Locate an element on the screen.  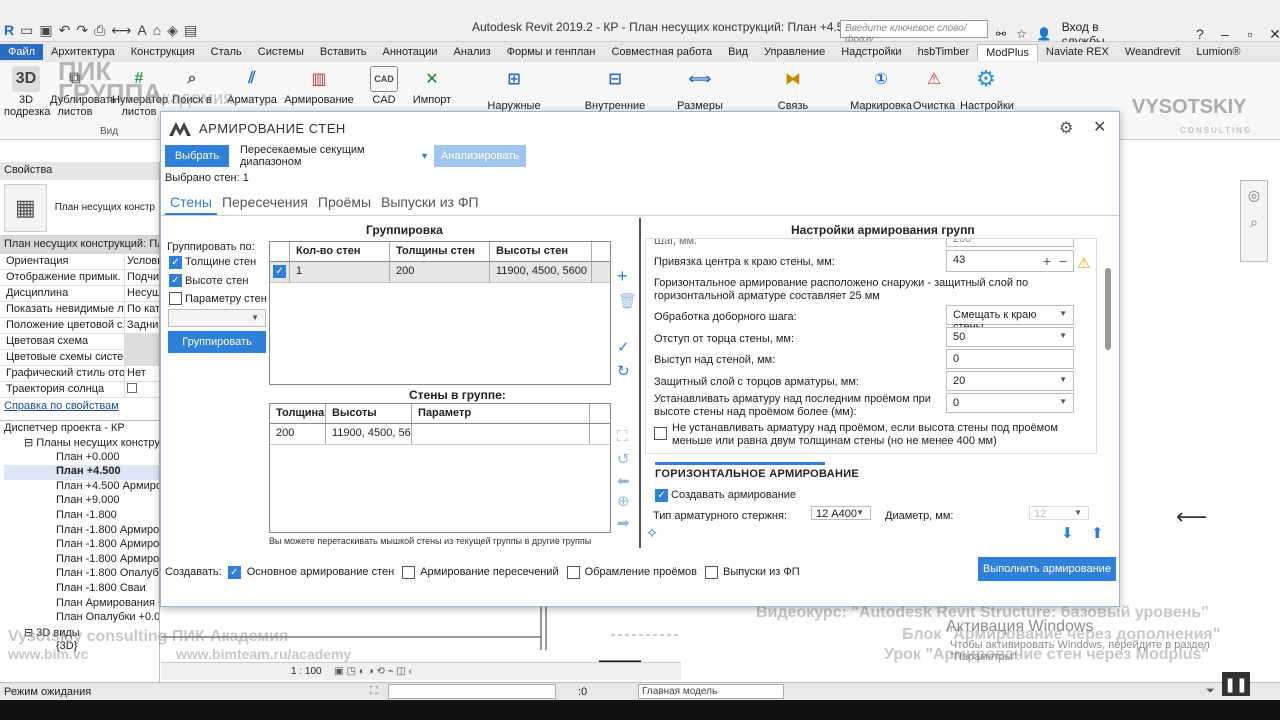
settings-scrollbar is located at coordinates (1108, 309).